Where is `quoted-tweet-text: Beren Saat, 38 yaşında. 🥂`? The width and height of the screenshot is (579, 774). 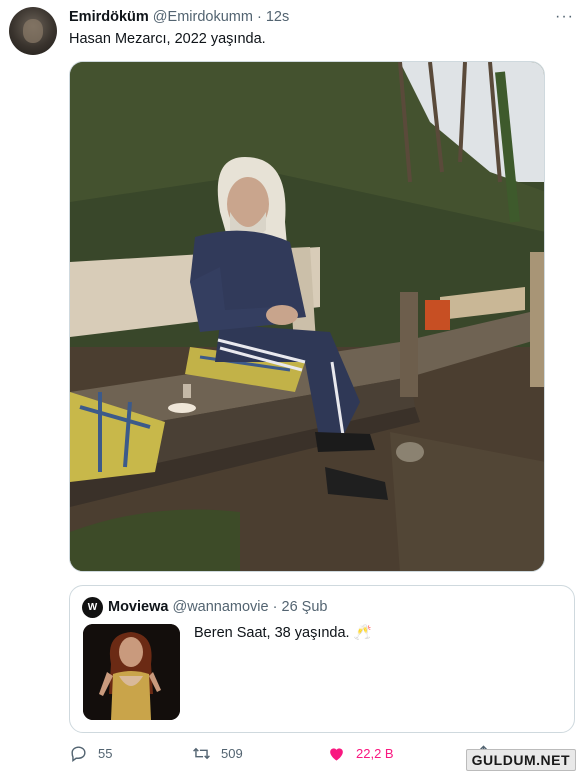
quoted-tweet-text: Beren Saat, 38 yaşında. 🥂 is located at coordinates (283, 632).